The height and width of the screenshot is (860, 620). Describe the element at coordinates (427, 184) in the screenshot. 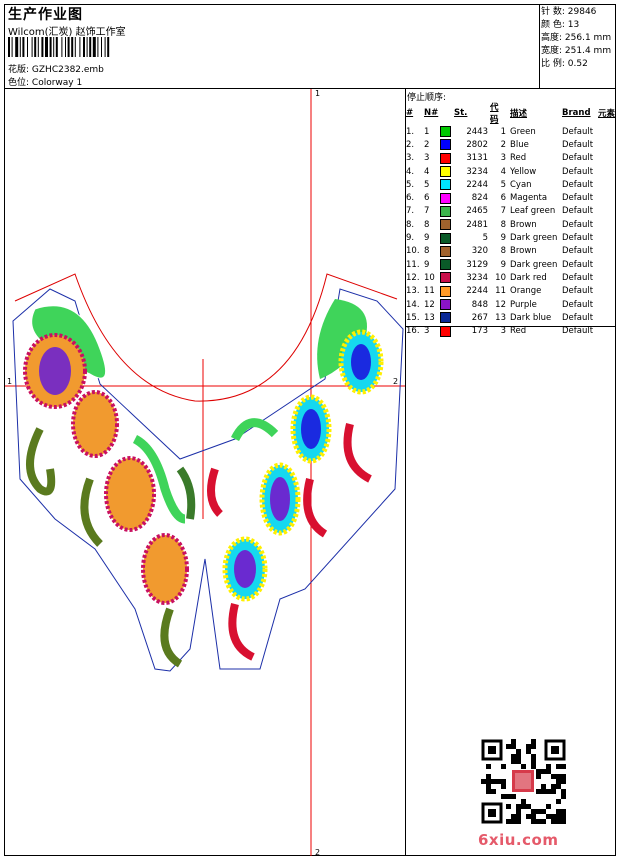

I see `row-needle: 5` at that location.